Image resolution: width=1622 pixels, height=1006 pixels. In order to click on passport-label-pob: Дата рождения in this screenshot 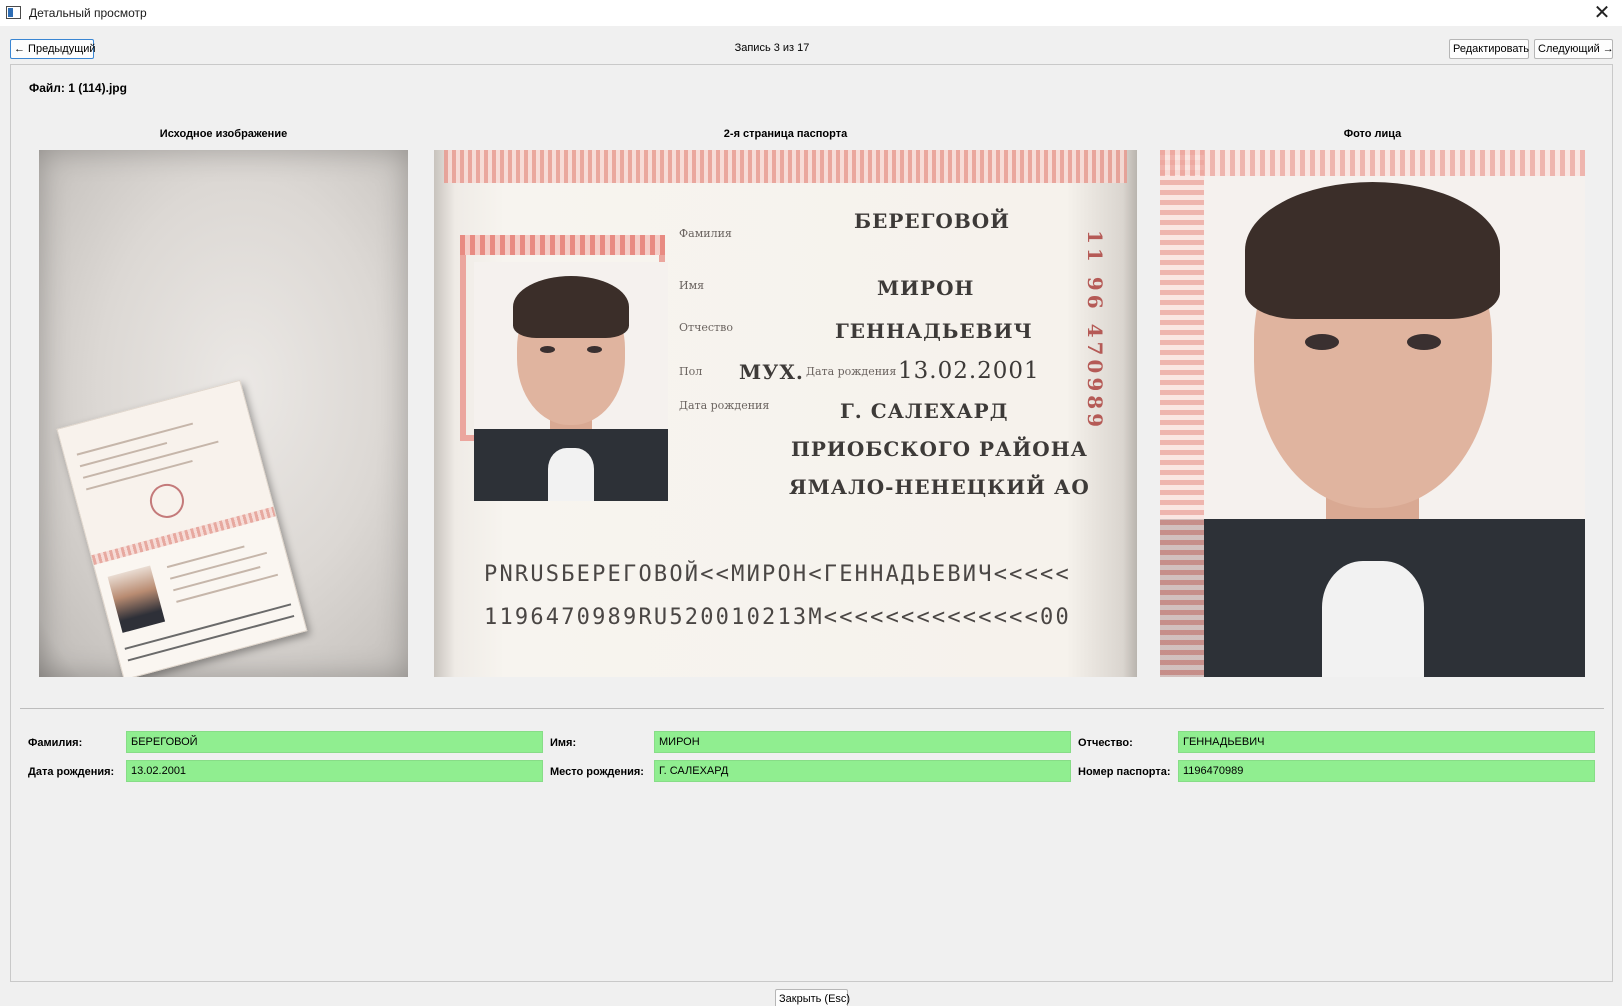, I will do `click(724, 405)`.